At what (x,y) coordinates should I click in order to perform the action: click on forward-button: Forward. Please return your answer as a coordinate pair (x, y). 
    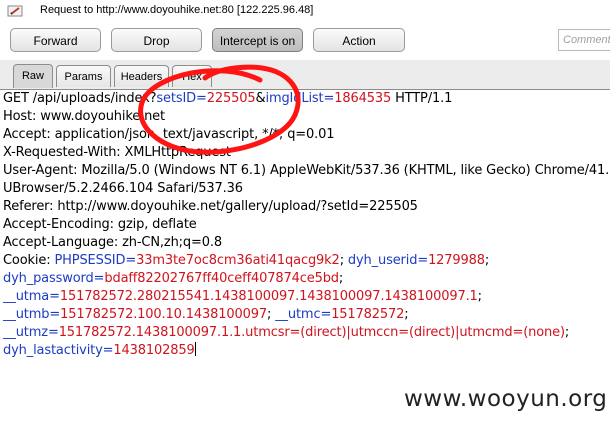
    Looking at the image, I should click on (55, 40).